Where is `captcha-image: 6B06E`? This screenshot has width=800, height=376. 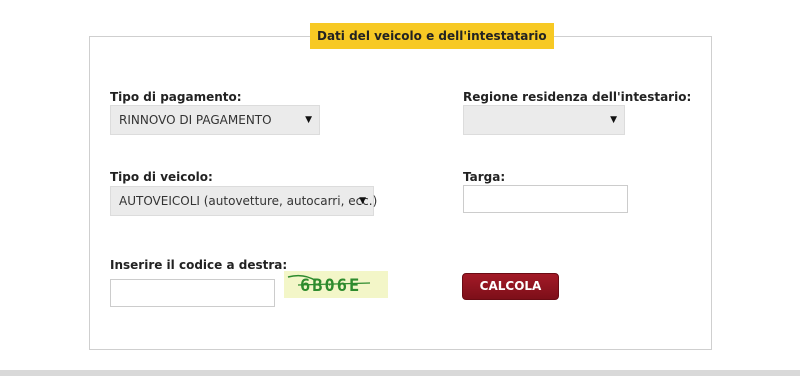 captcha-image: 6B06E is located at coordinates (336, 284).